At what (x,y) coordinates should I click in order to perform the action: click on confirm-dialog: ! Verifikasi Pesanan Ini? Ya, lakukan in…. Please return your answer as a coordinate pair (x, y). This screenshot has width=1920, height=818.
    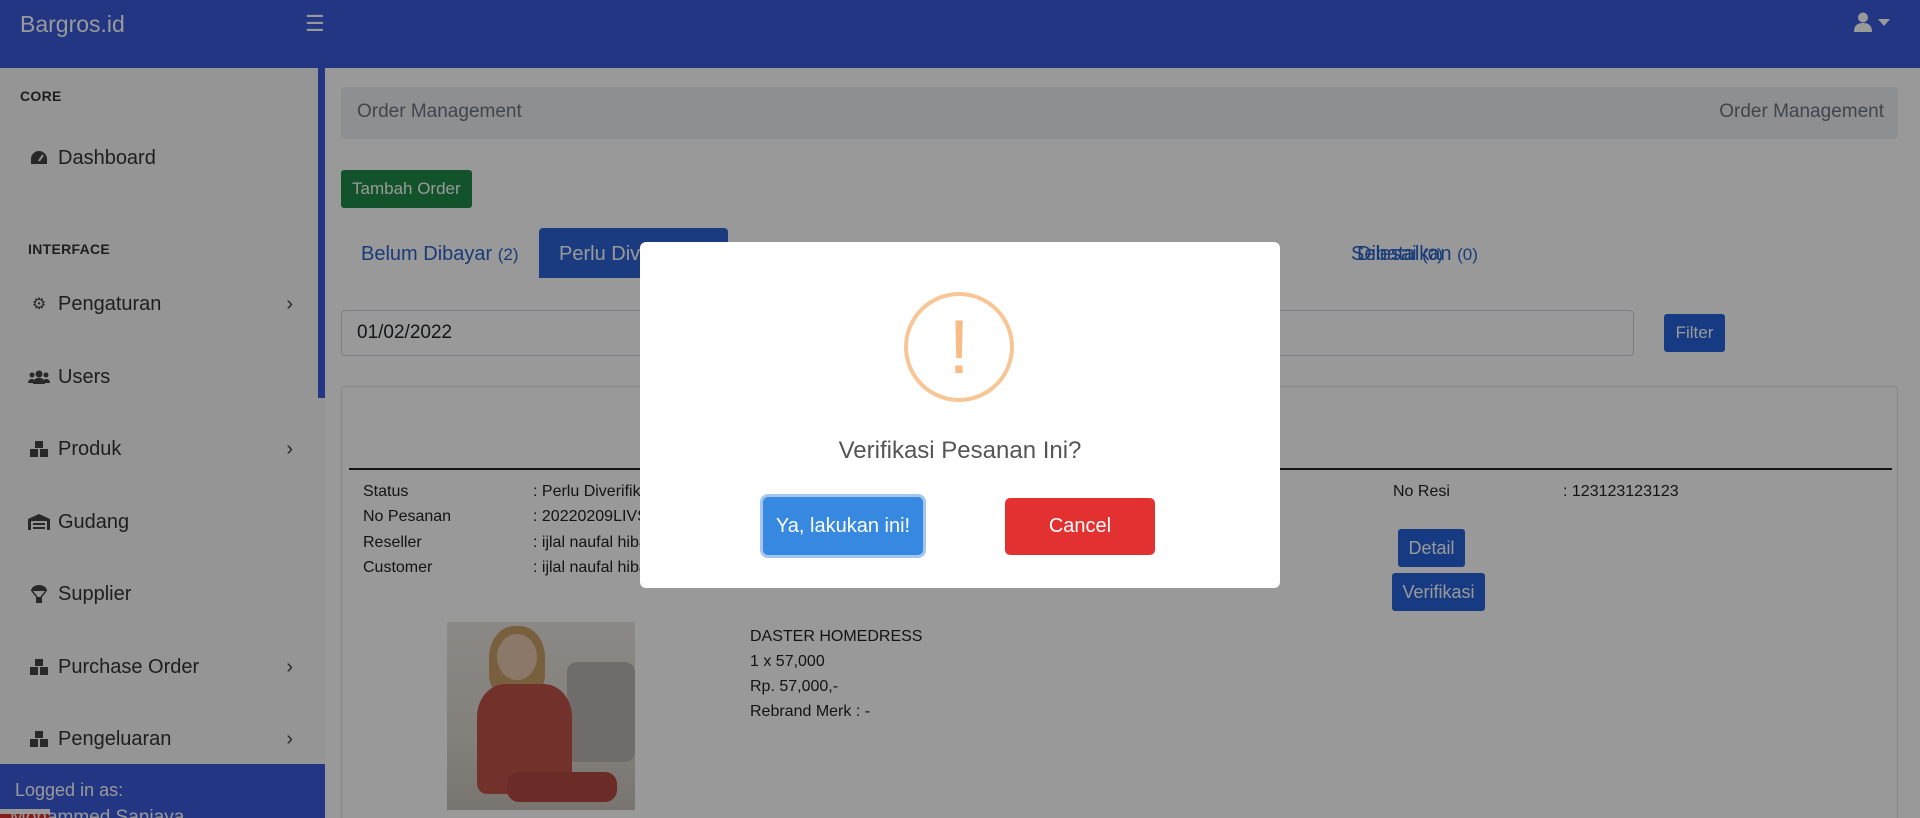
    Looking at the image, I should click on (960, 415).